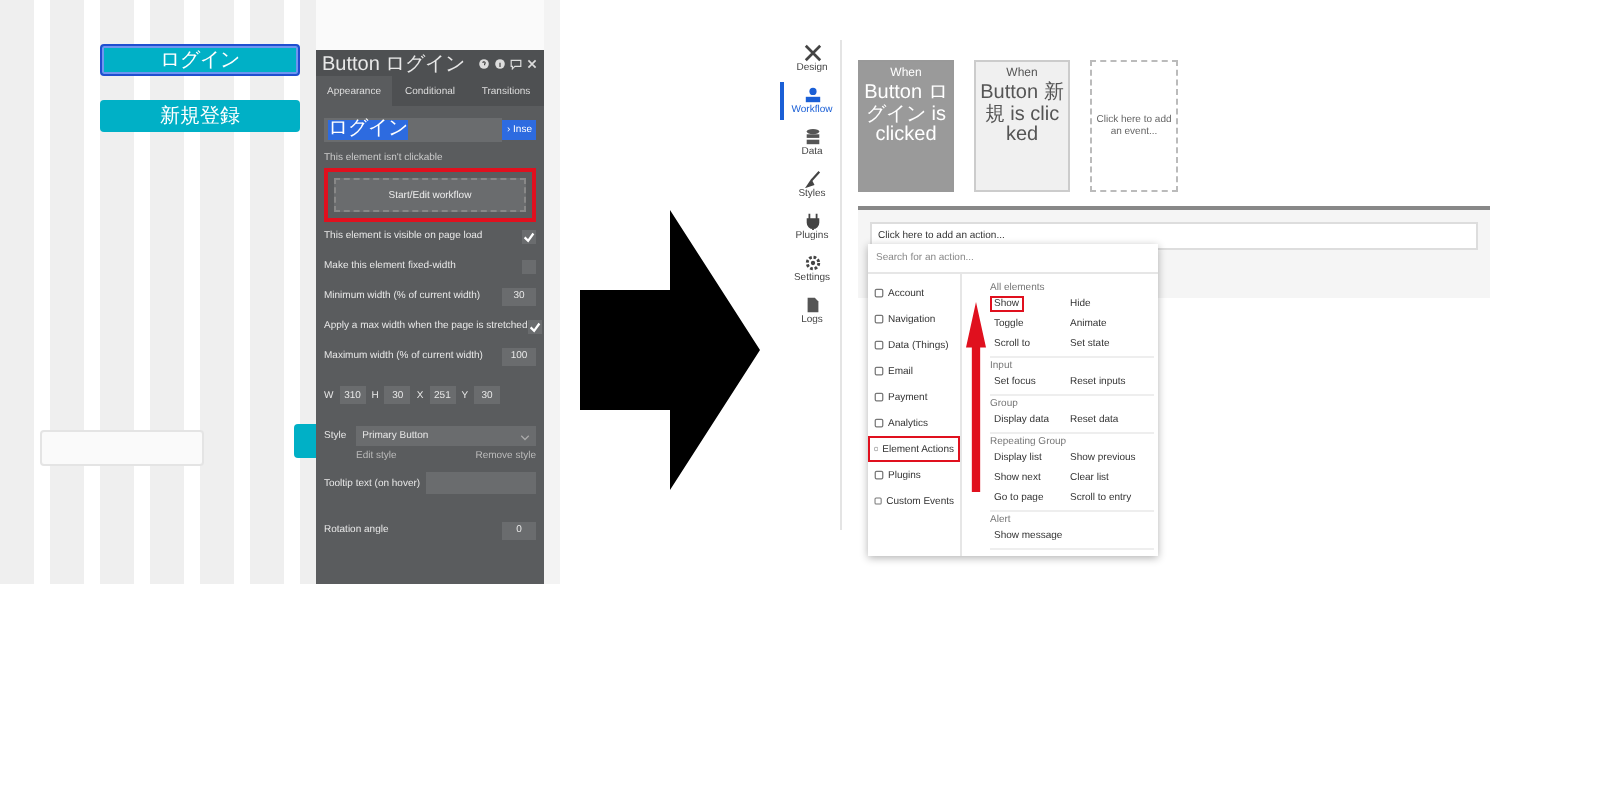 The width and height of the screenshot is (1600, 810). What do you see at coordinates (305, 441) in the screenshot?
I see `canvas-element` at bounding box center [305, 441].